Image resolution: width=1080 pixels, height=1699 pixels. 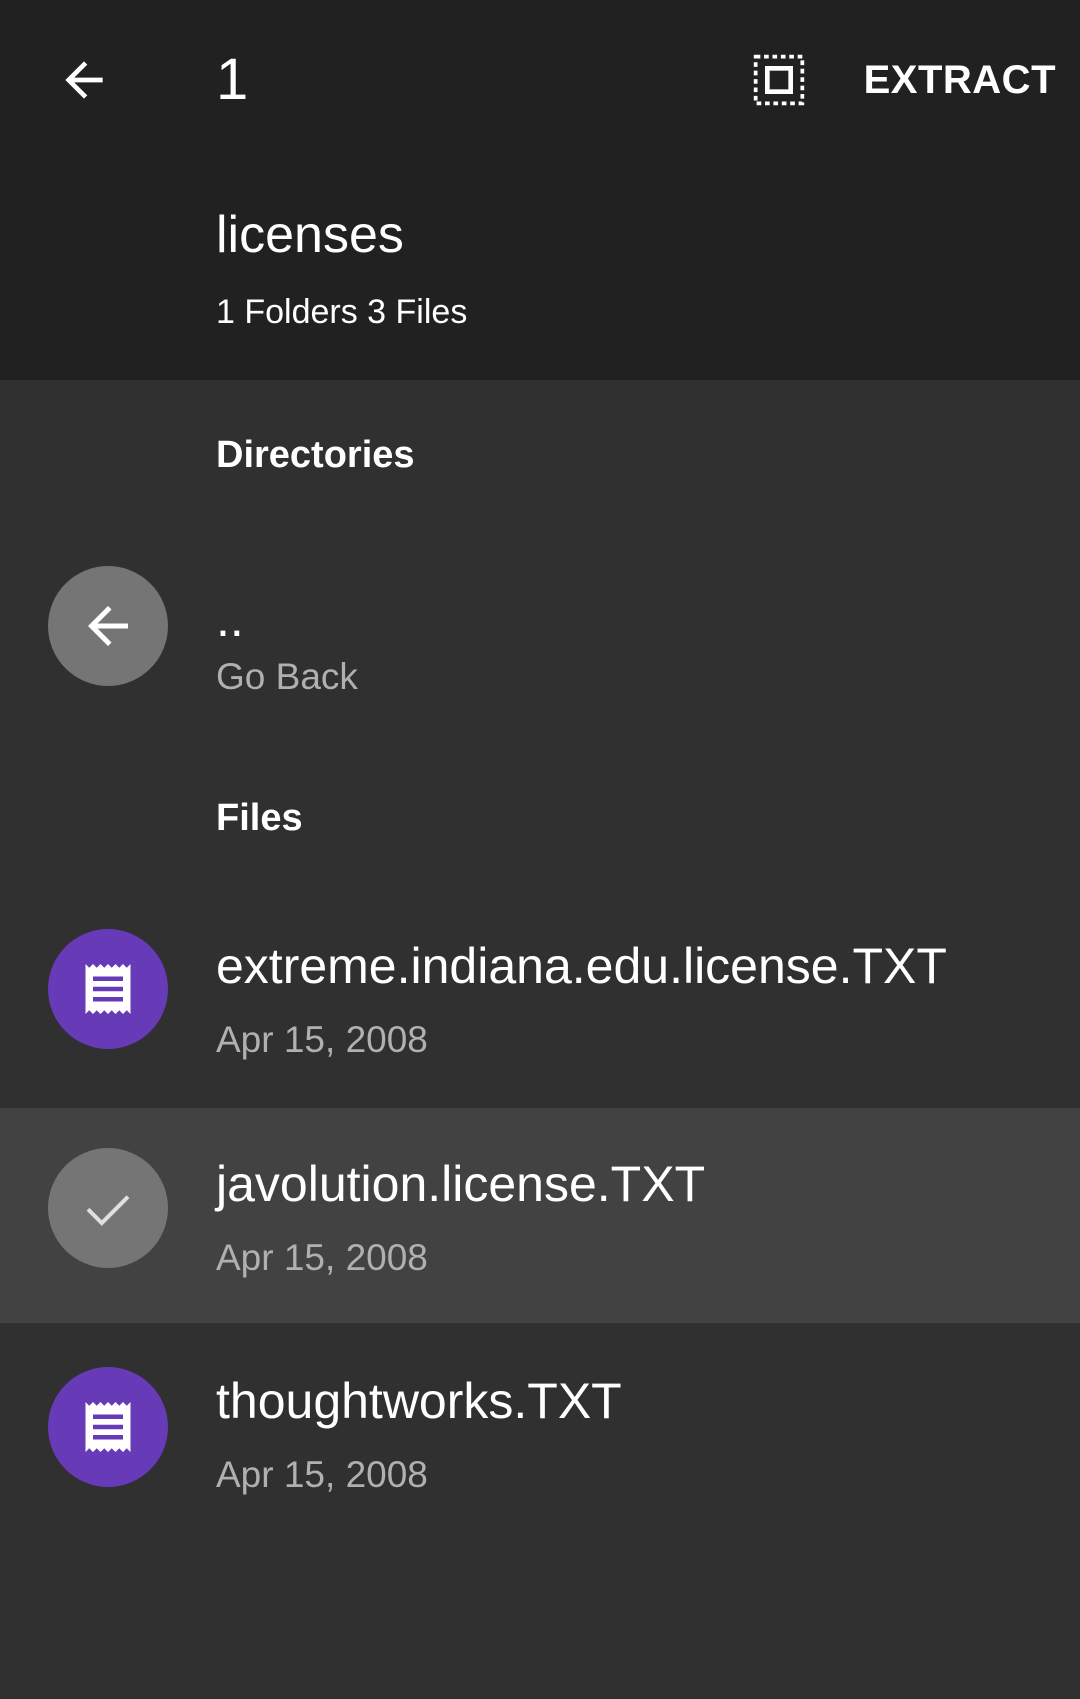 I want to click on archive-summary: 1 Folders 3 Files, so click(x=342, y=312).